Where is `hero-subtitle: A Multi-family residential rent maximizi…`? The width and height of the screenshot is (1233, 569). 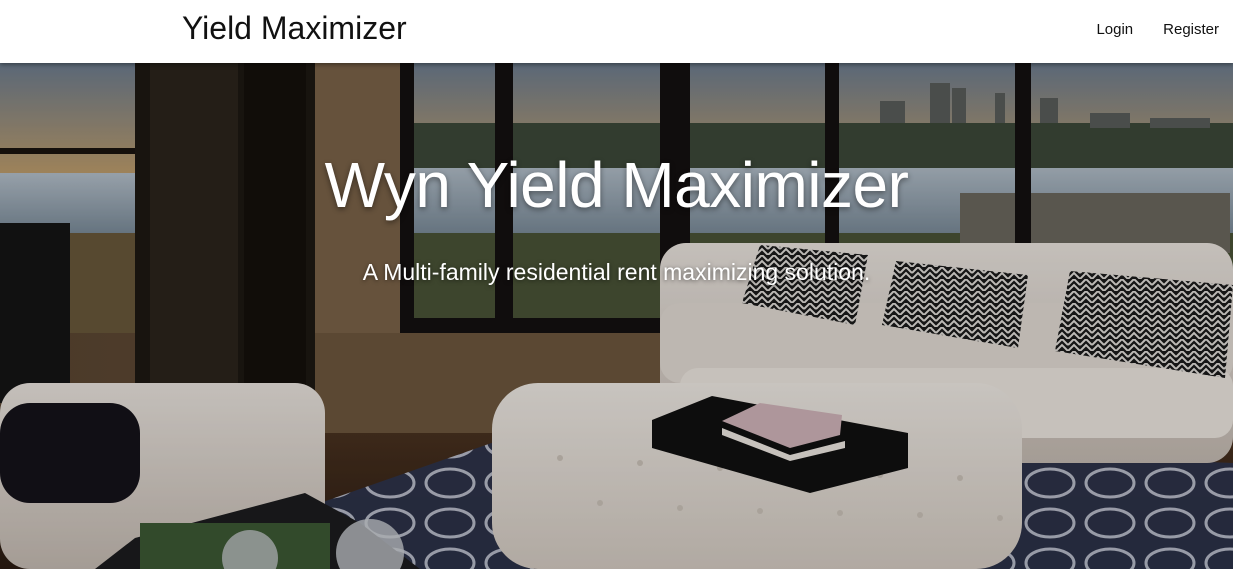
hero-subtitle: A Multi-family residential rent maximizi… is located at coordinates (616, 272).